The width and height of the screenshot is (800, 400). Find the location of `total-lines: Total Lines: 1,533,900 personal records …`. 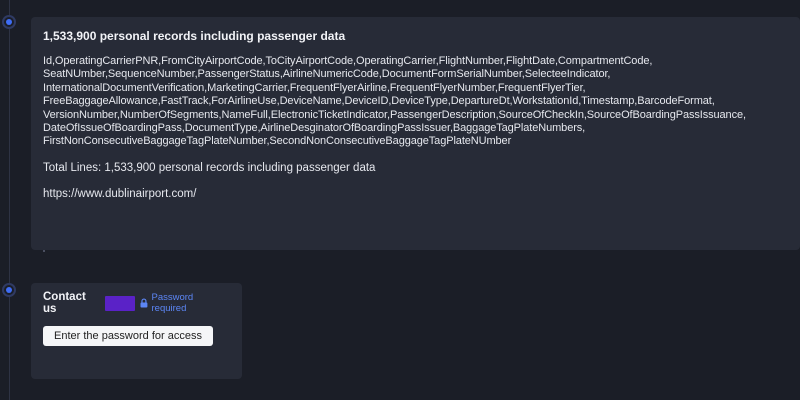

total-lines: Total Lines: 1,533,900 personal records … is located at coordinates (209, 167).